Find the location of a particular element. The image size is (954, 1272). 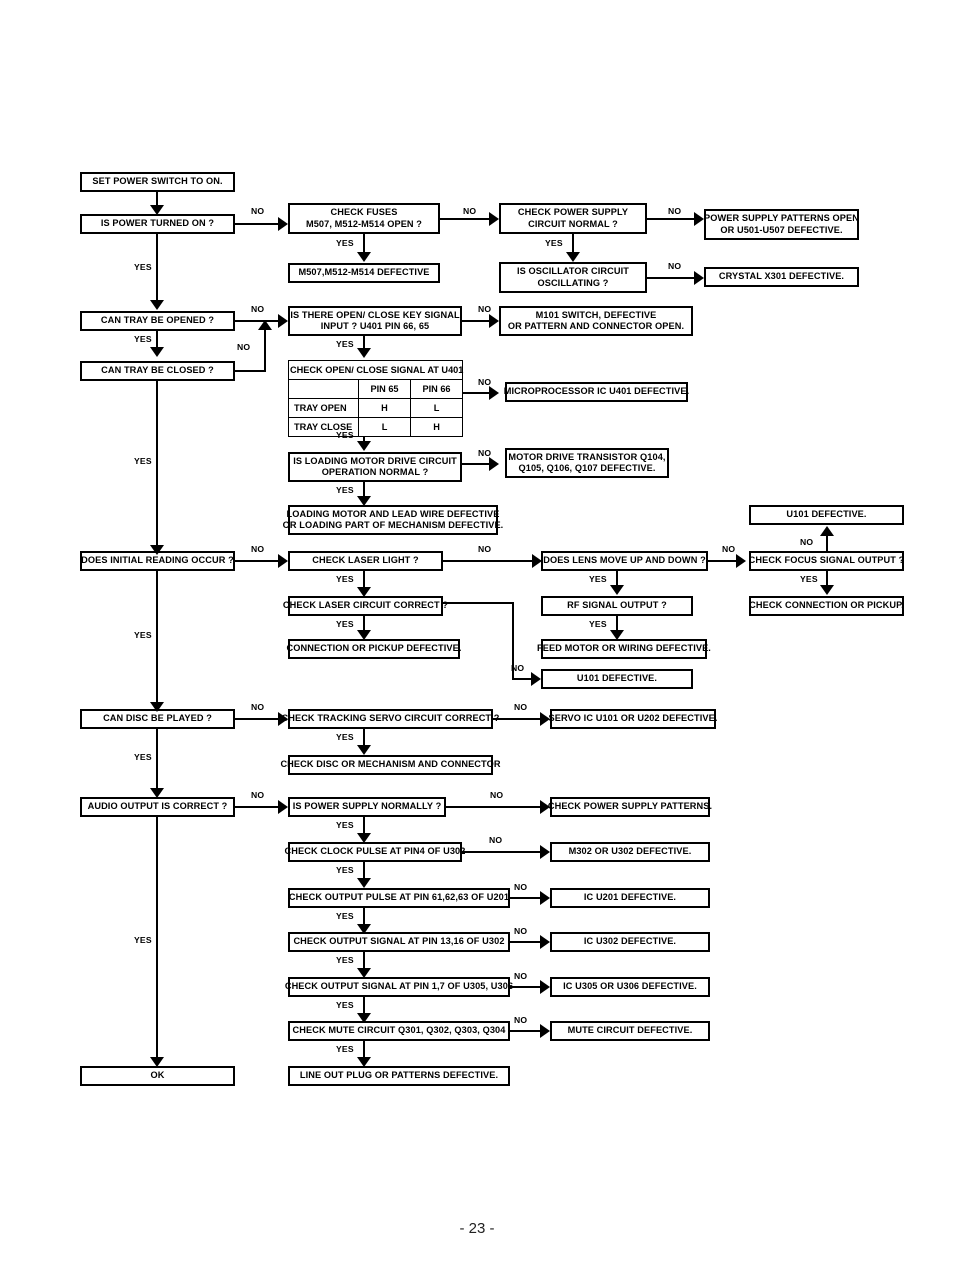

node-set-power-switch: SET POWER SWITCH TO ON. is located at coordinates (157, 182).